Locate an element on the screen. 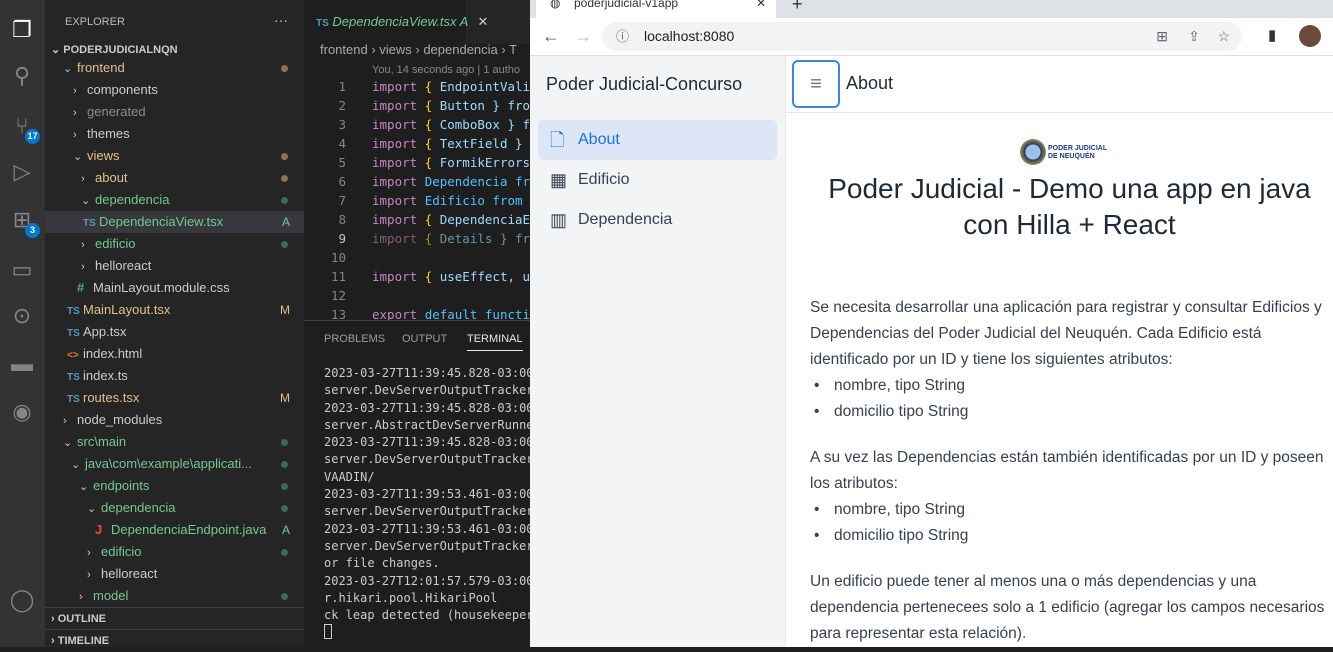 The height and width of the screenshot is (652, 1333). forward-icon: → is located at coordinates (583, 36).